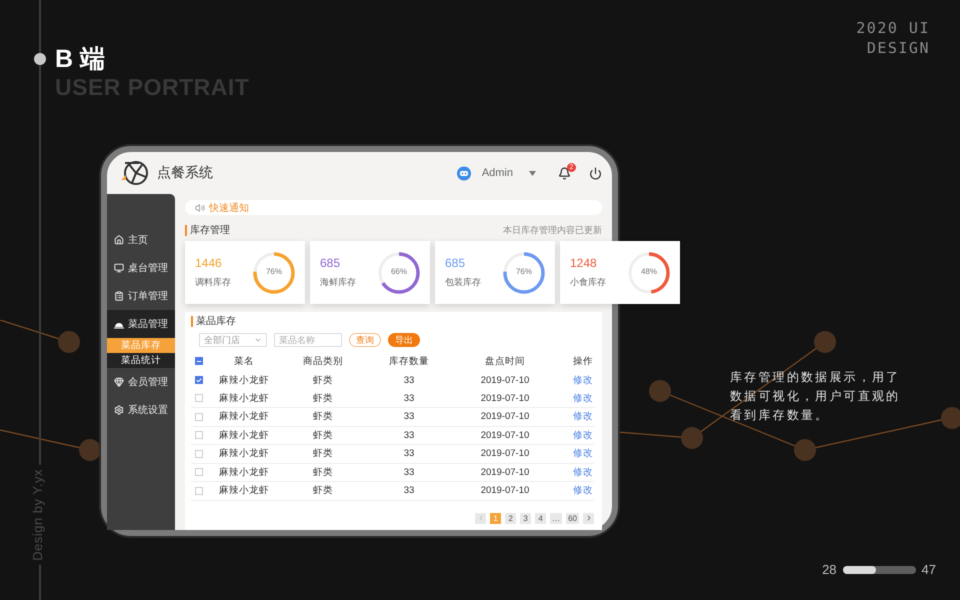 The image size is (960, 600). Describe the element at coordinates (829, 569) in the screenshot. I see `current-slide-number: 28` at that location.